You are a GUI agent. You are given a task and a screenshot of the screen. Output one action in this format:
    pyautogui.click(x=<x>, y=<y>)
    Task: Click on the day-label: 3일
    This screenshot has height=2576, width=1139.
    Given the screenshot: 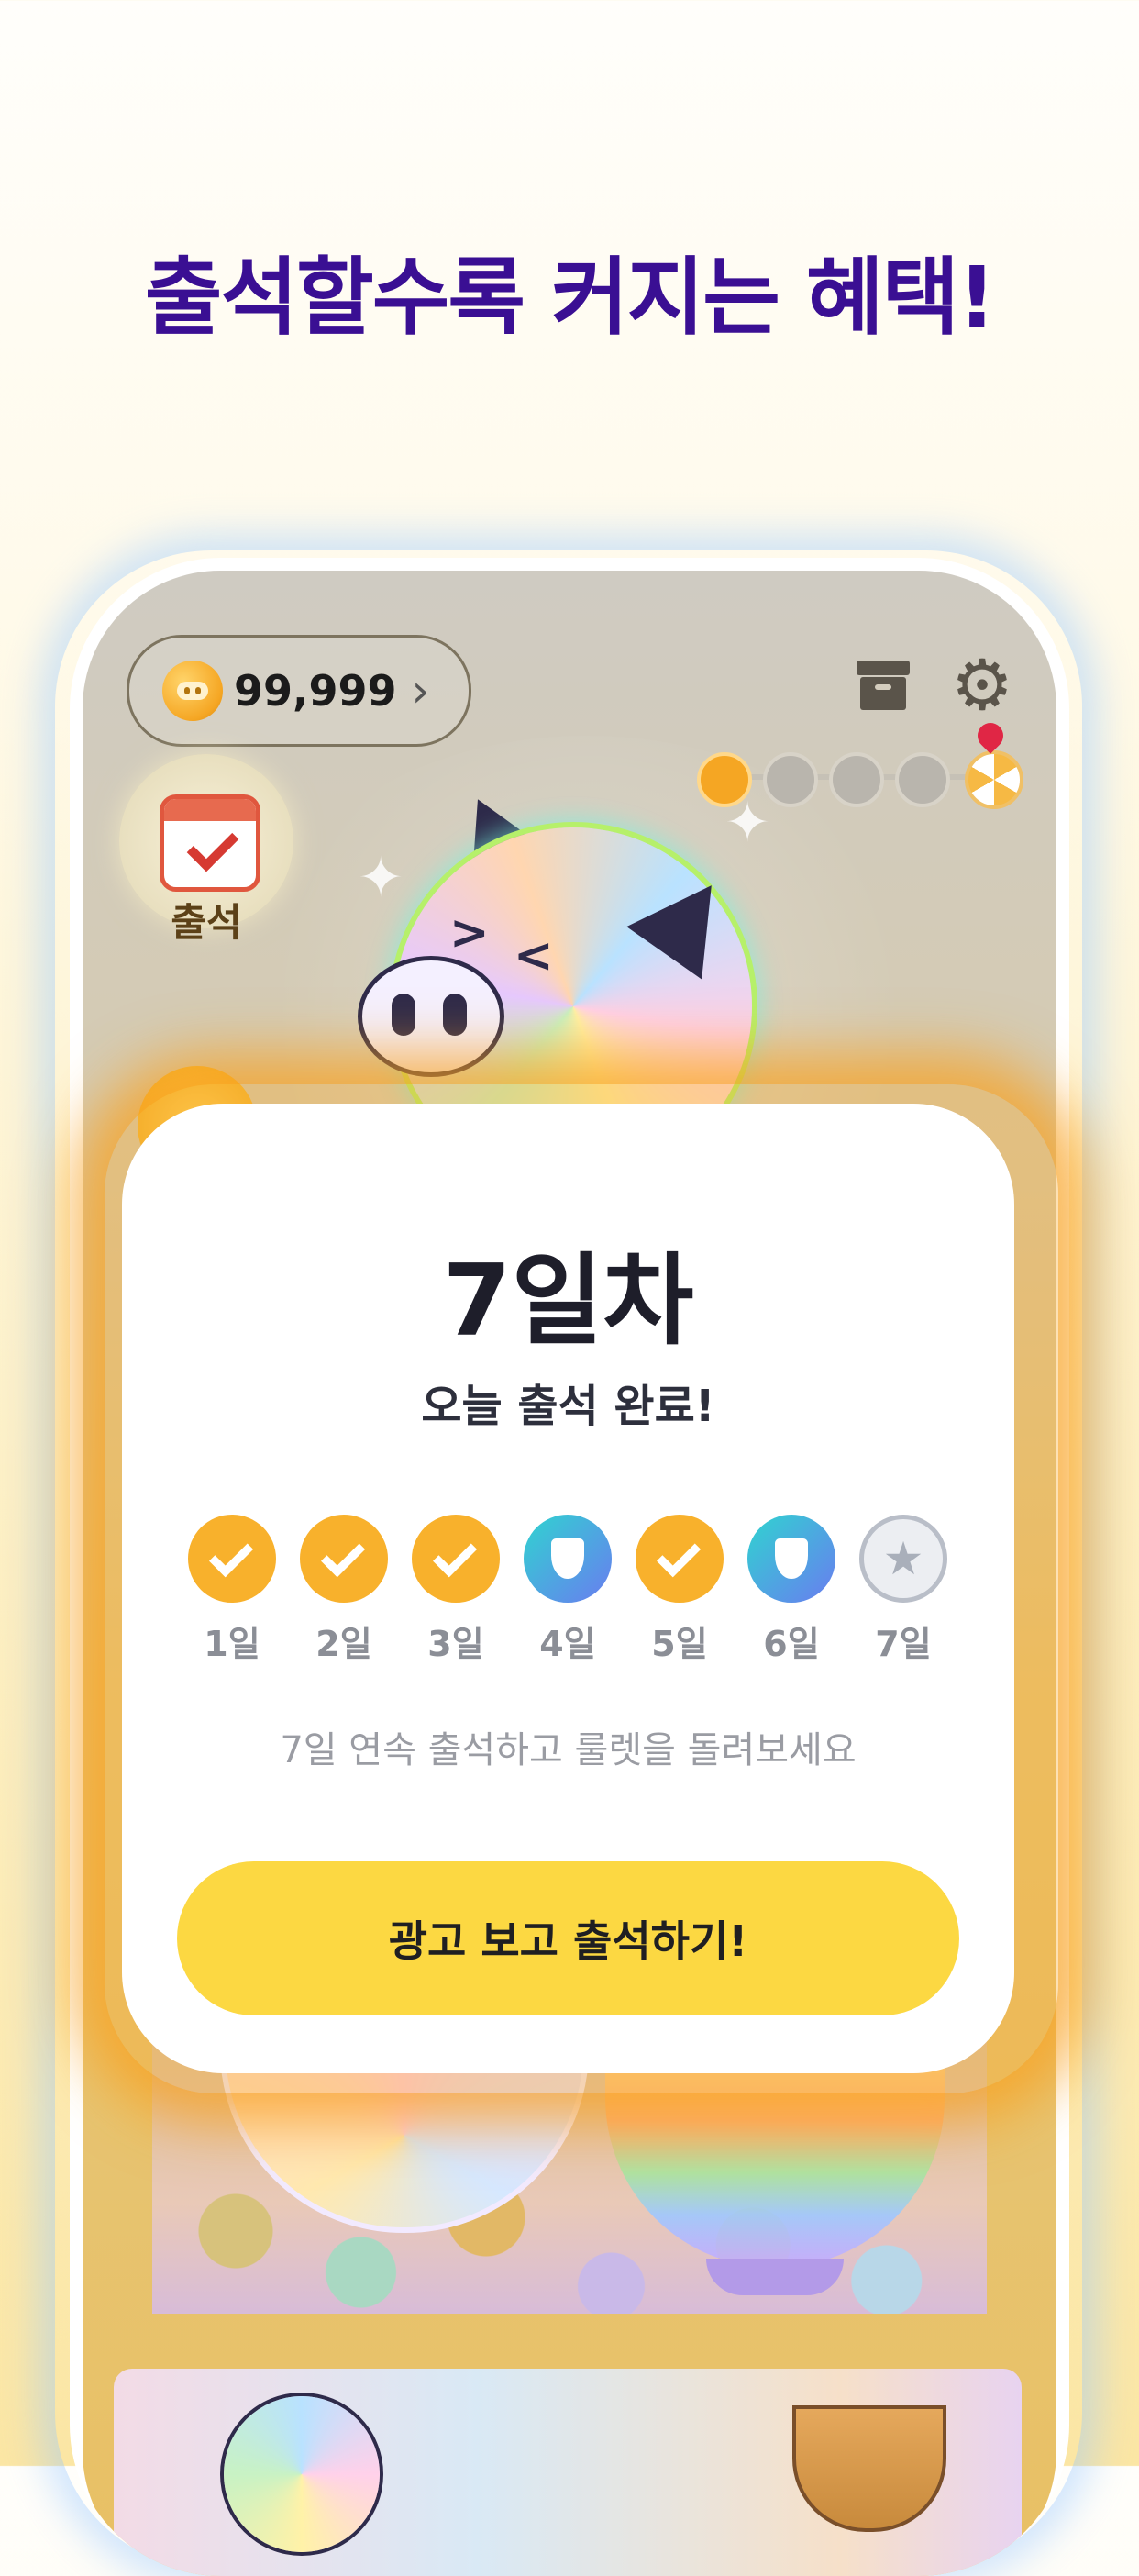 What is the action you would take?
    pyautogui.click(x=455, y=1644)
    